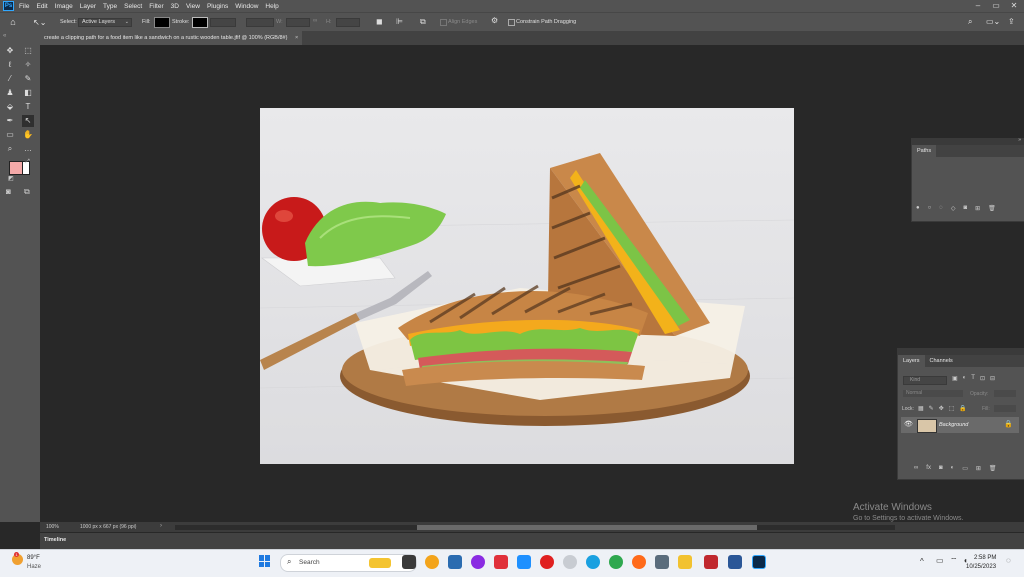 The image size is (1024, 577). Describe the element at coordinates (970, 22) in the screenshot. I see `search-icon: ⌕` at that location.